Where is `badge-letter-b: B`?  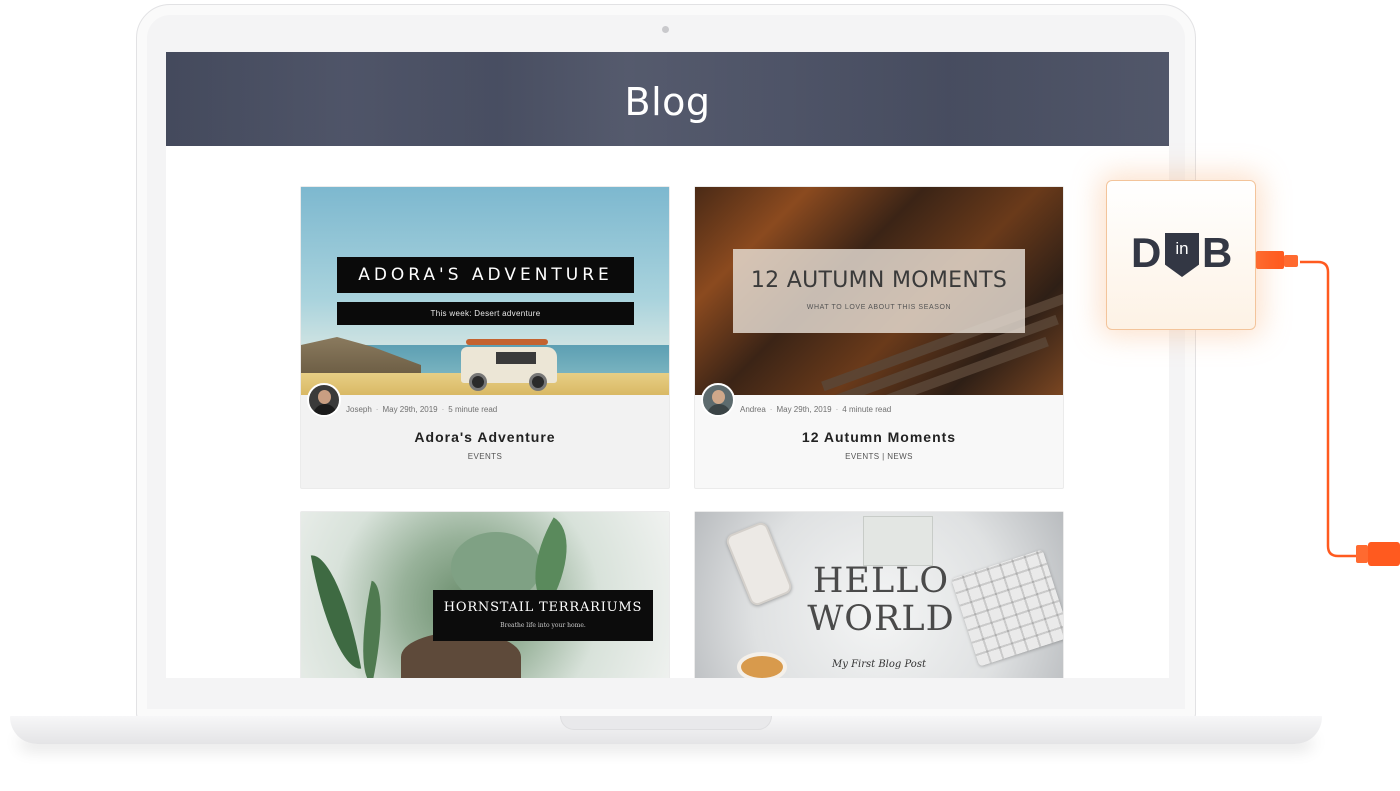
badge-letter-b: B is located at coordinates (1217, 252).